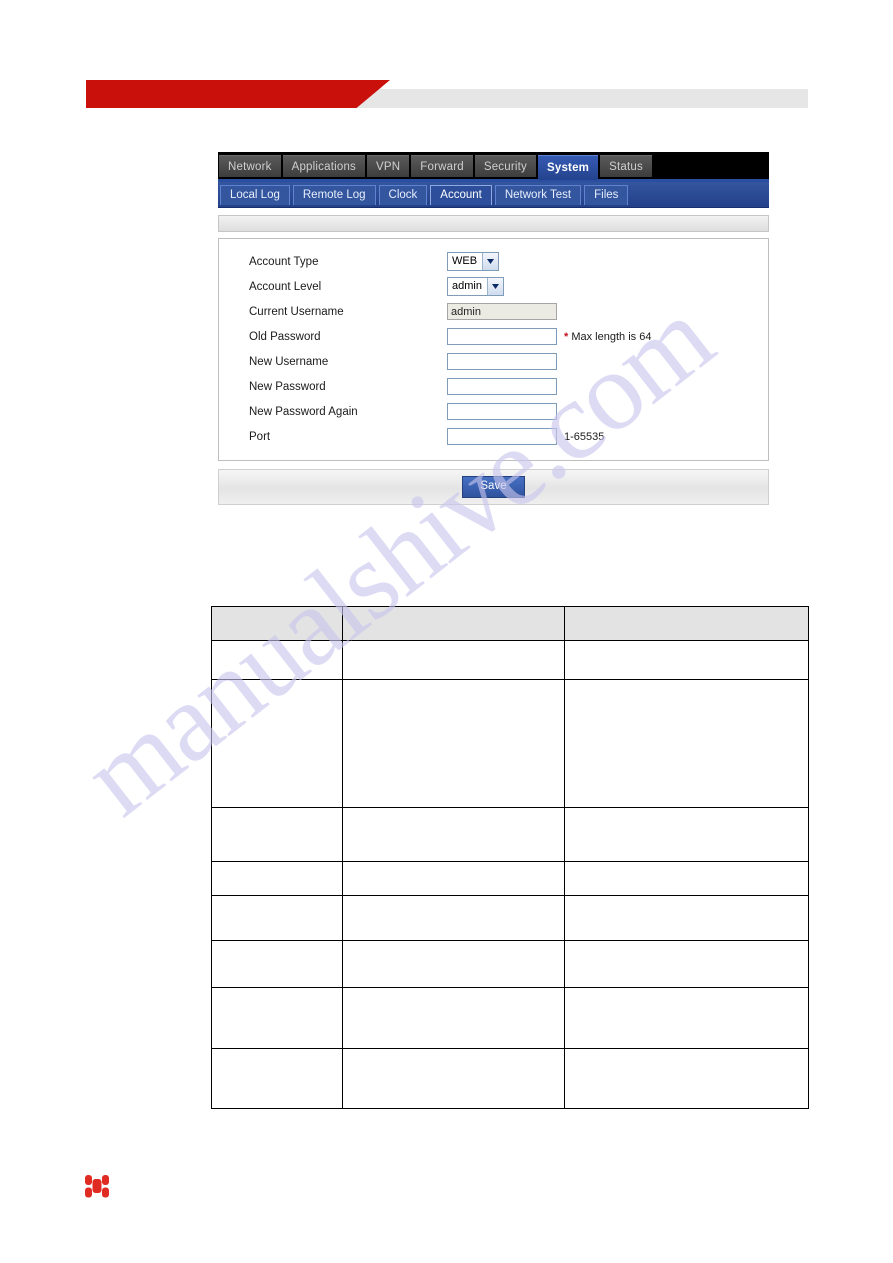 This screenshot has height=1263, width=893. I want to click on input-current-username, so click(502, 311).